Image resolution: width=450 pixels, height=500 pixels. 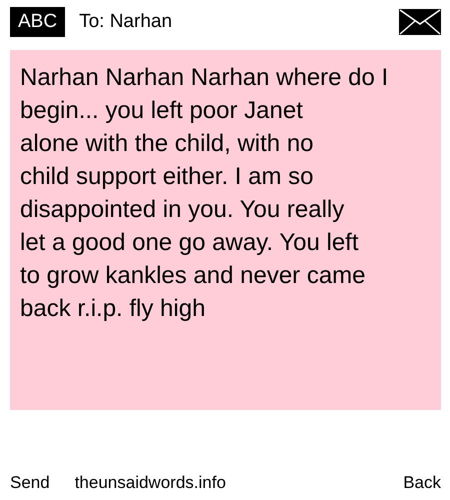 What do you see at coordinates (38, 22) in the screenshot?
I see `input-mode-indicator: ABC` at bounding box center [38, 22].